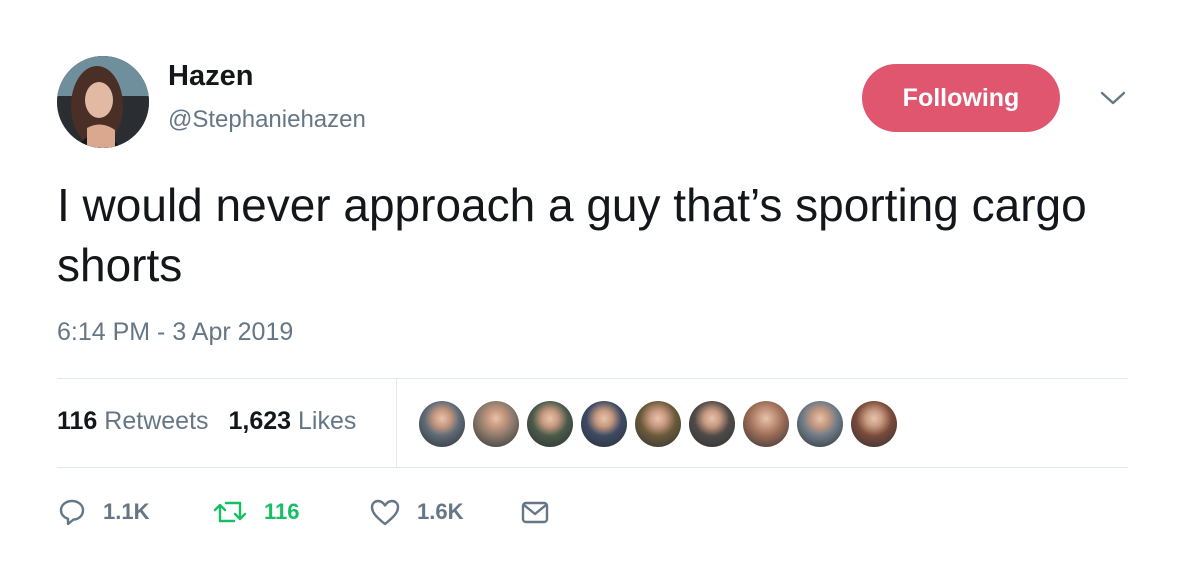 The width and height of the screenshot is (1200, 575). What do you see at coordinates (416, 512) in the screenshot?
I see `like-button: 1.6K` at bounding box center [416, 512].